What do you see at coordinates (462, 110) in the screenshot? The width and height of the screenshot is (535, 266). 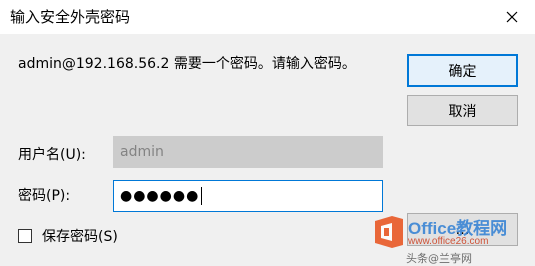 I see `cancel-button: 取消` at bounding box center [462, 110].